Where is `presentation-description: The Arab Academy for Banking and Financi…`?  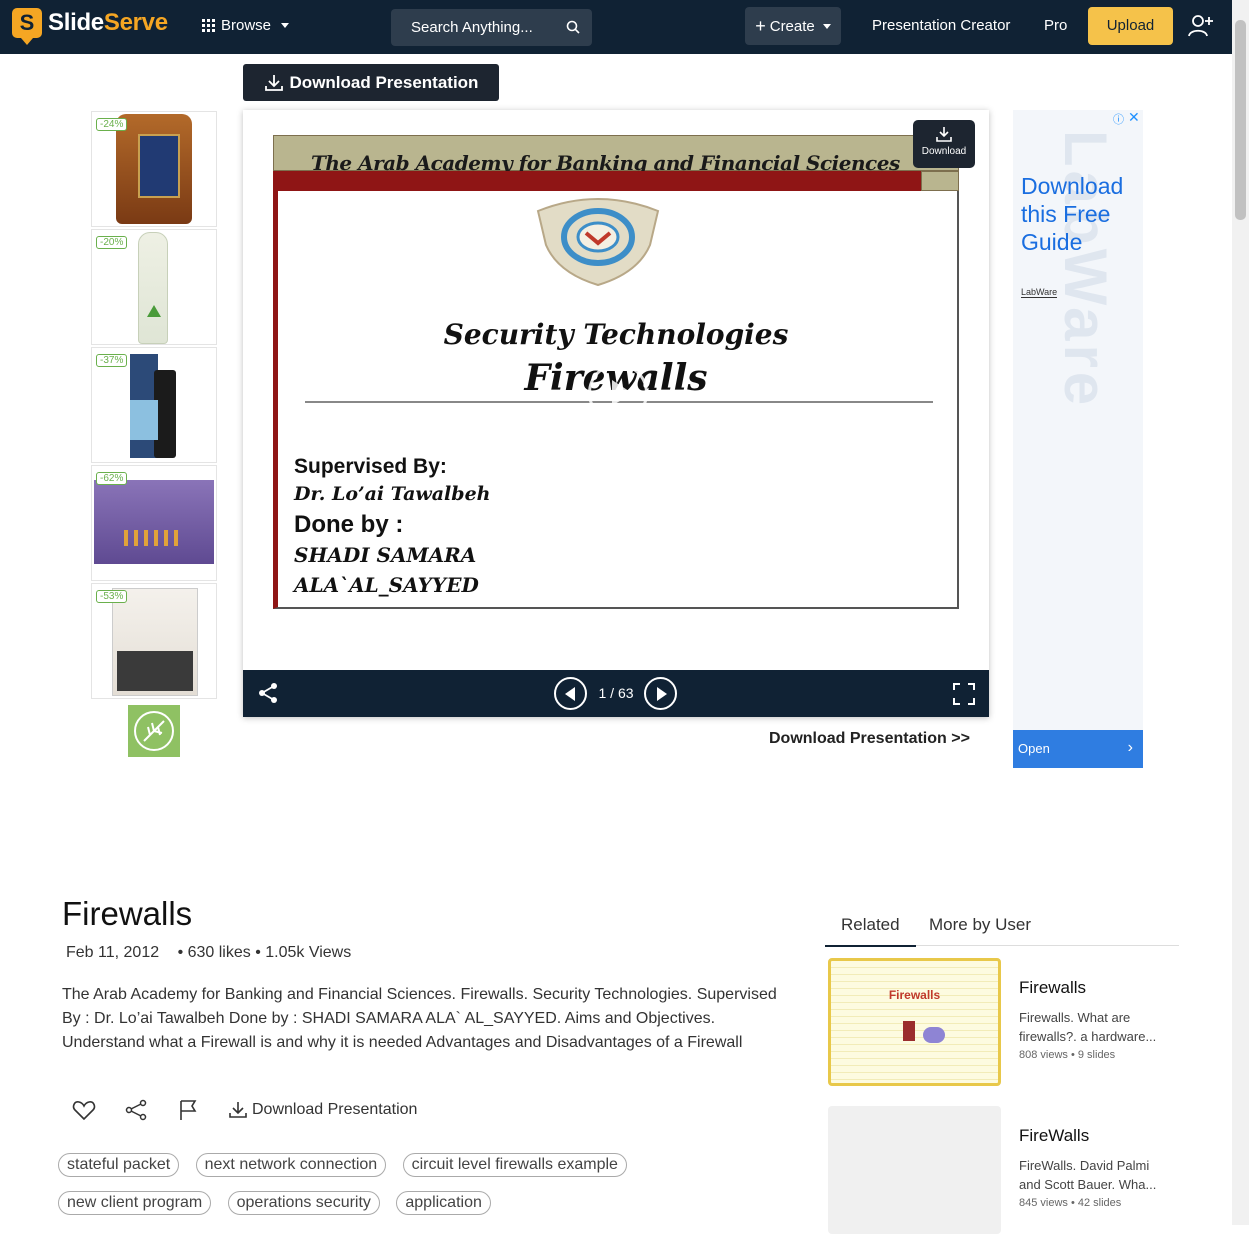
presentation-description: The Arab Academy for Banking and Financi… is located at coordinates (419, 1018).